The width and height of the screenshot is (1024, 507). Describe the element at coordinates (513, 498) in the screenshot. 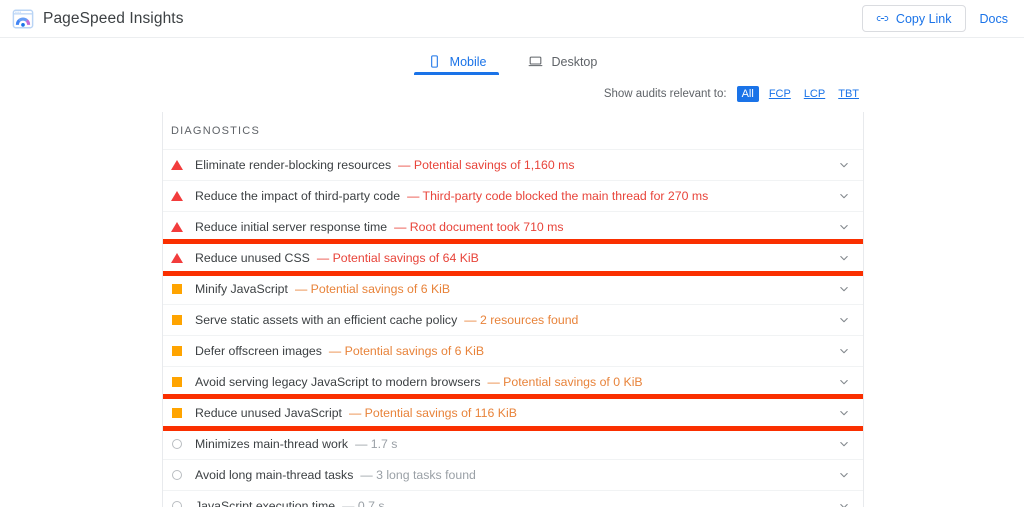

I see `audit-row: JavaScript execution time — 0.7 s` at that location.